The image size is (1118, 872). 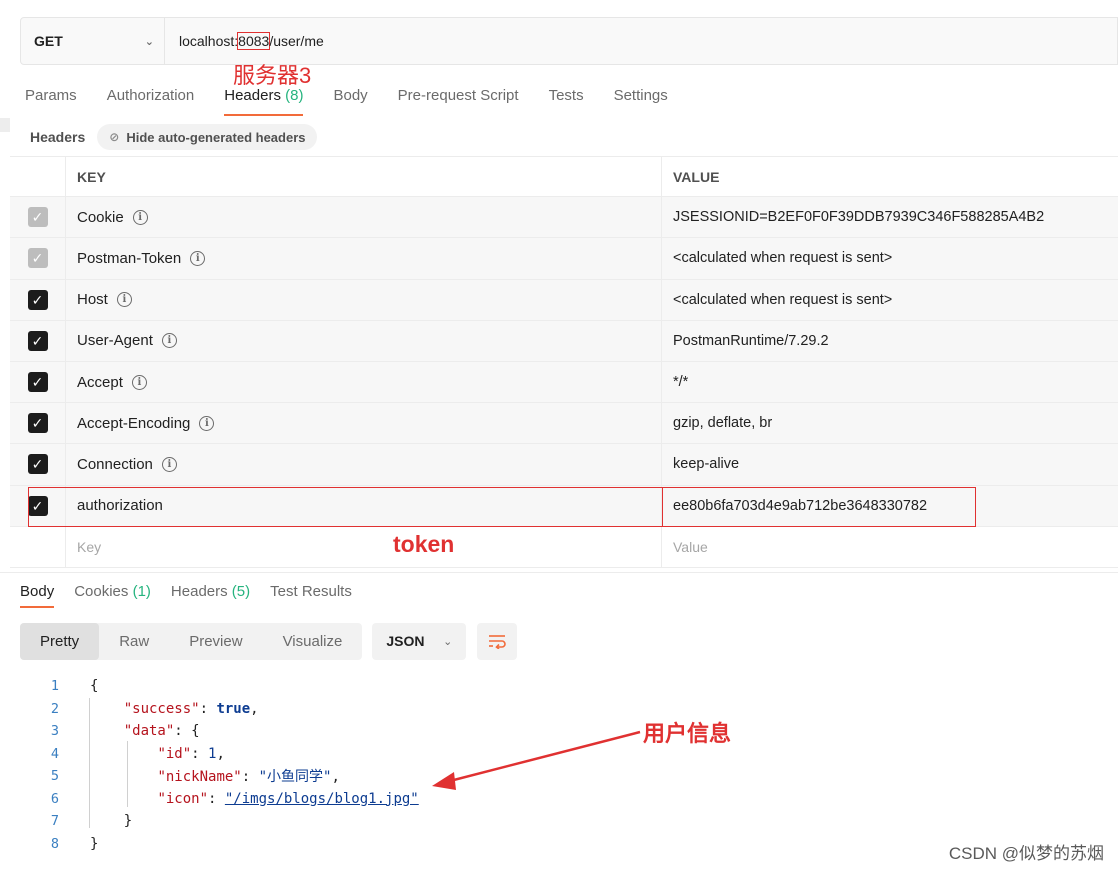 I want to click on tab-label: Body, so click(x=37, y=591).